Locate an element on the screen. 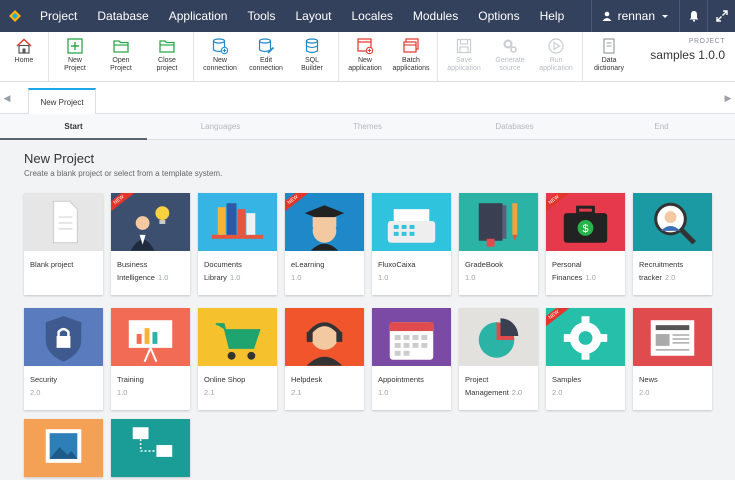  template-name: FluxoCaixa is located at coordinates (397, 264).